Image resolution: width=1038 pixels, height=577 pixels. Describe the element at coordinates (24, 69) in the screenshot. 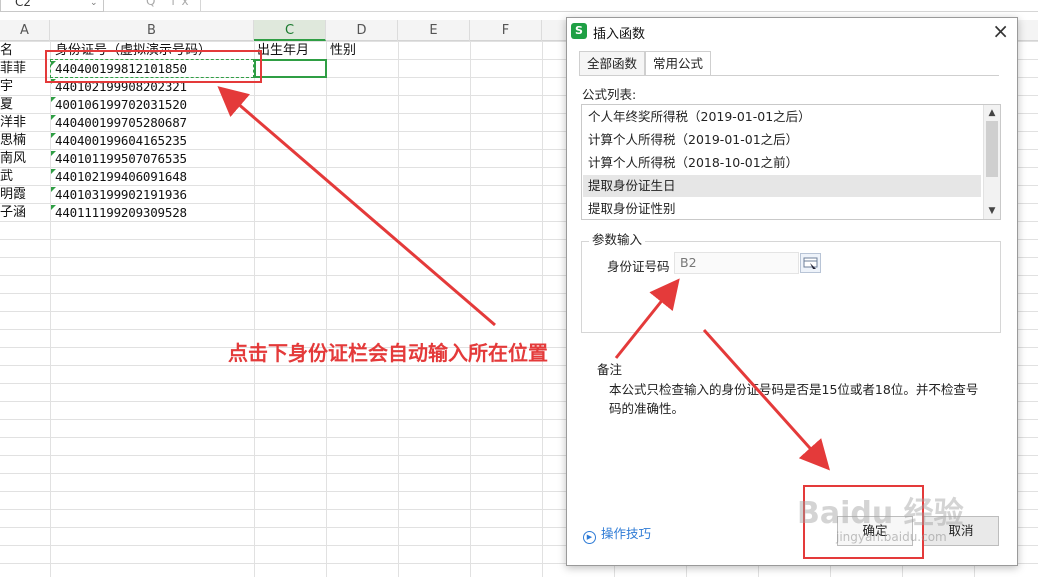

I see `cell-name: 菲菲` at that location.